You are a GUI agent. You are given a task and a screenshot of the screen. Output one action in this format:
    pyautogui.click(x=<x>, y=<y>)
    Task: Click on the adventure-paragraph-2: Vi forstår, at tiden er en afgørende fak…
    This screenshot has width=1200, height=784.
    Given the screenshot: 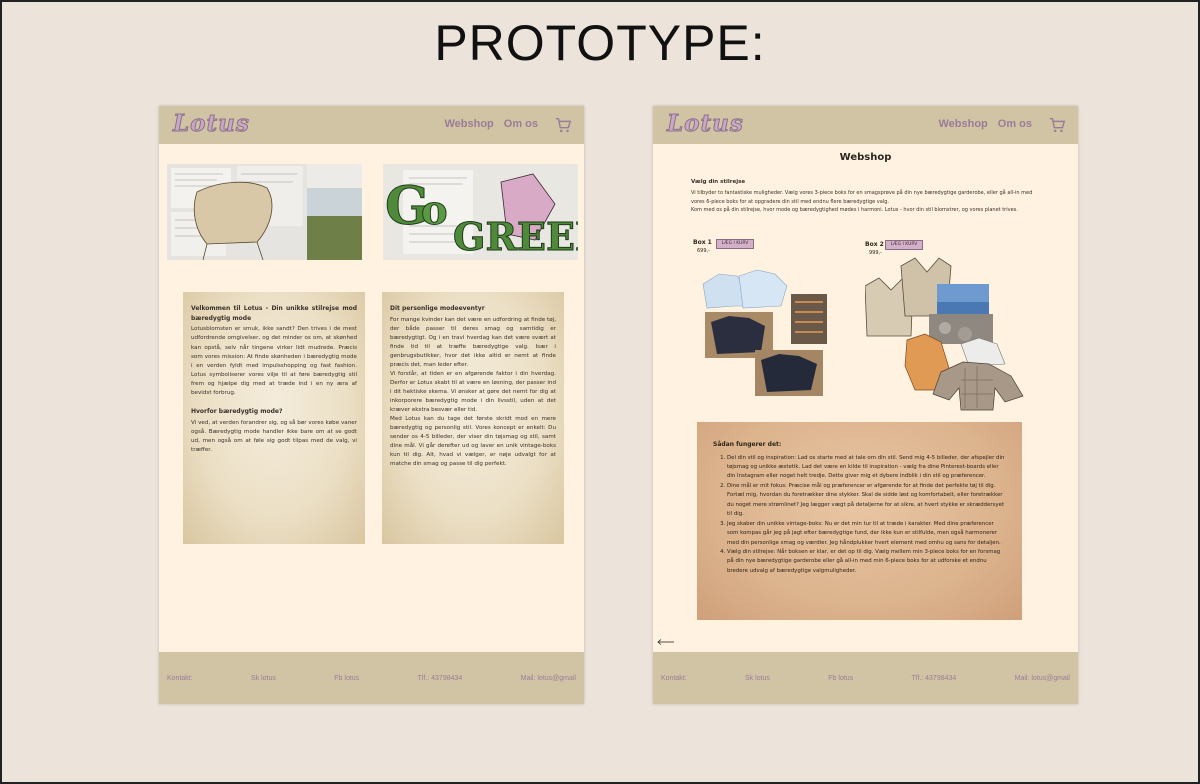 What is the action you would take?
    pyautogui.click(x=473, y=392)
    